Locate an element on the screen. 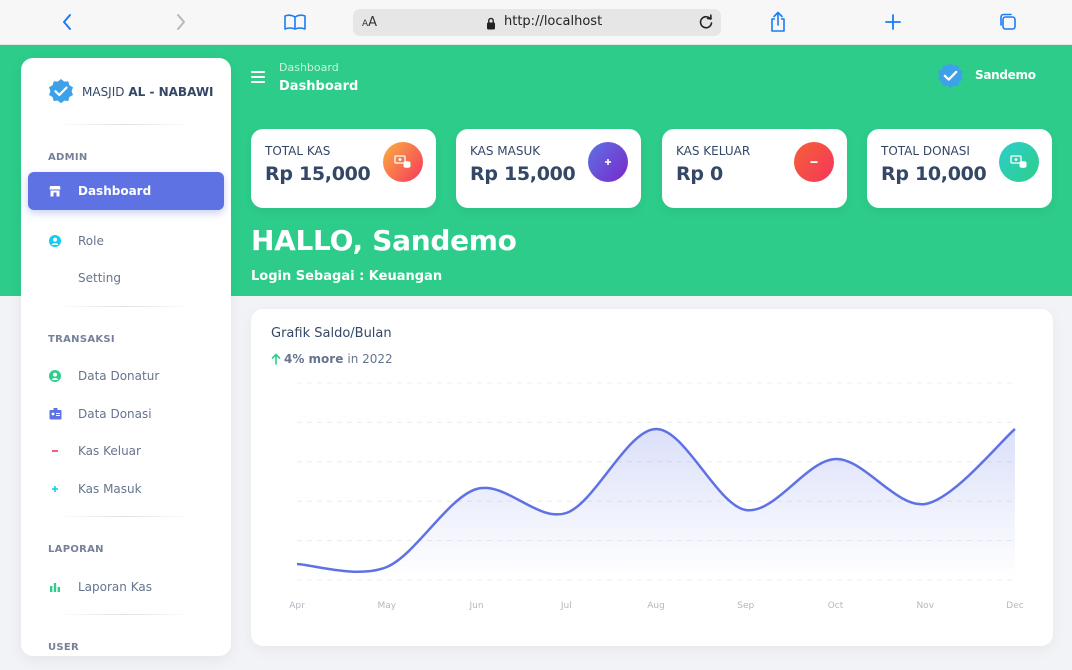 This screenshot has height=670, width=1072. sidebar-item-laporan-kas: Laporan Kas is located at coordinates (126, 587).